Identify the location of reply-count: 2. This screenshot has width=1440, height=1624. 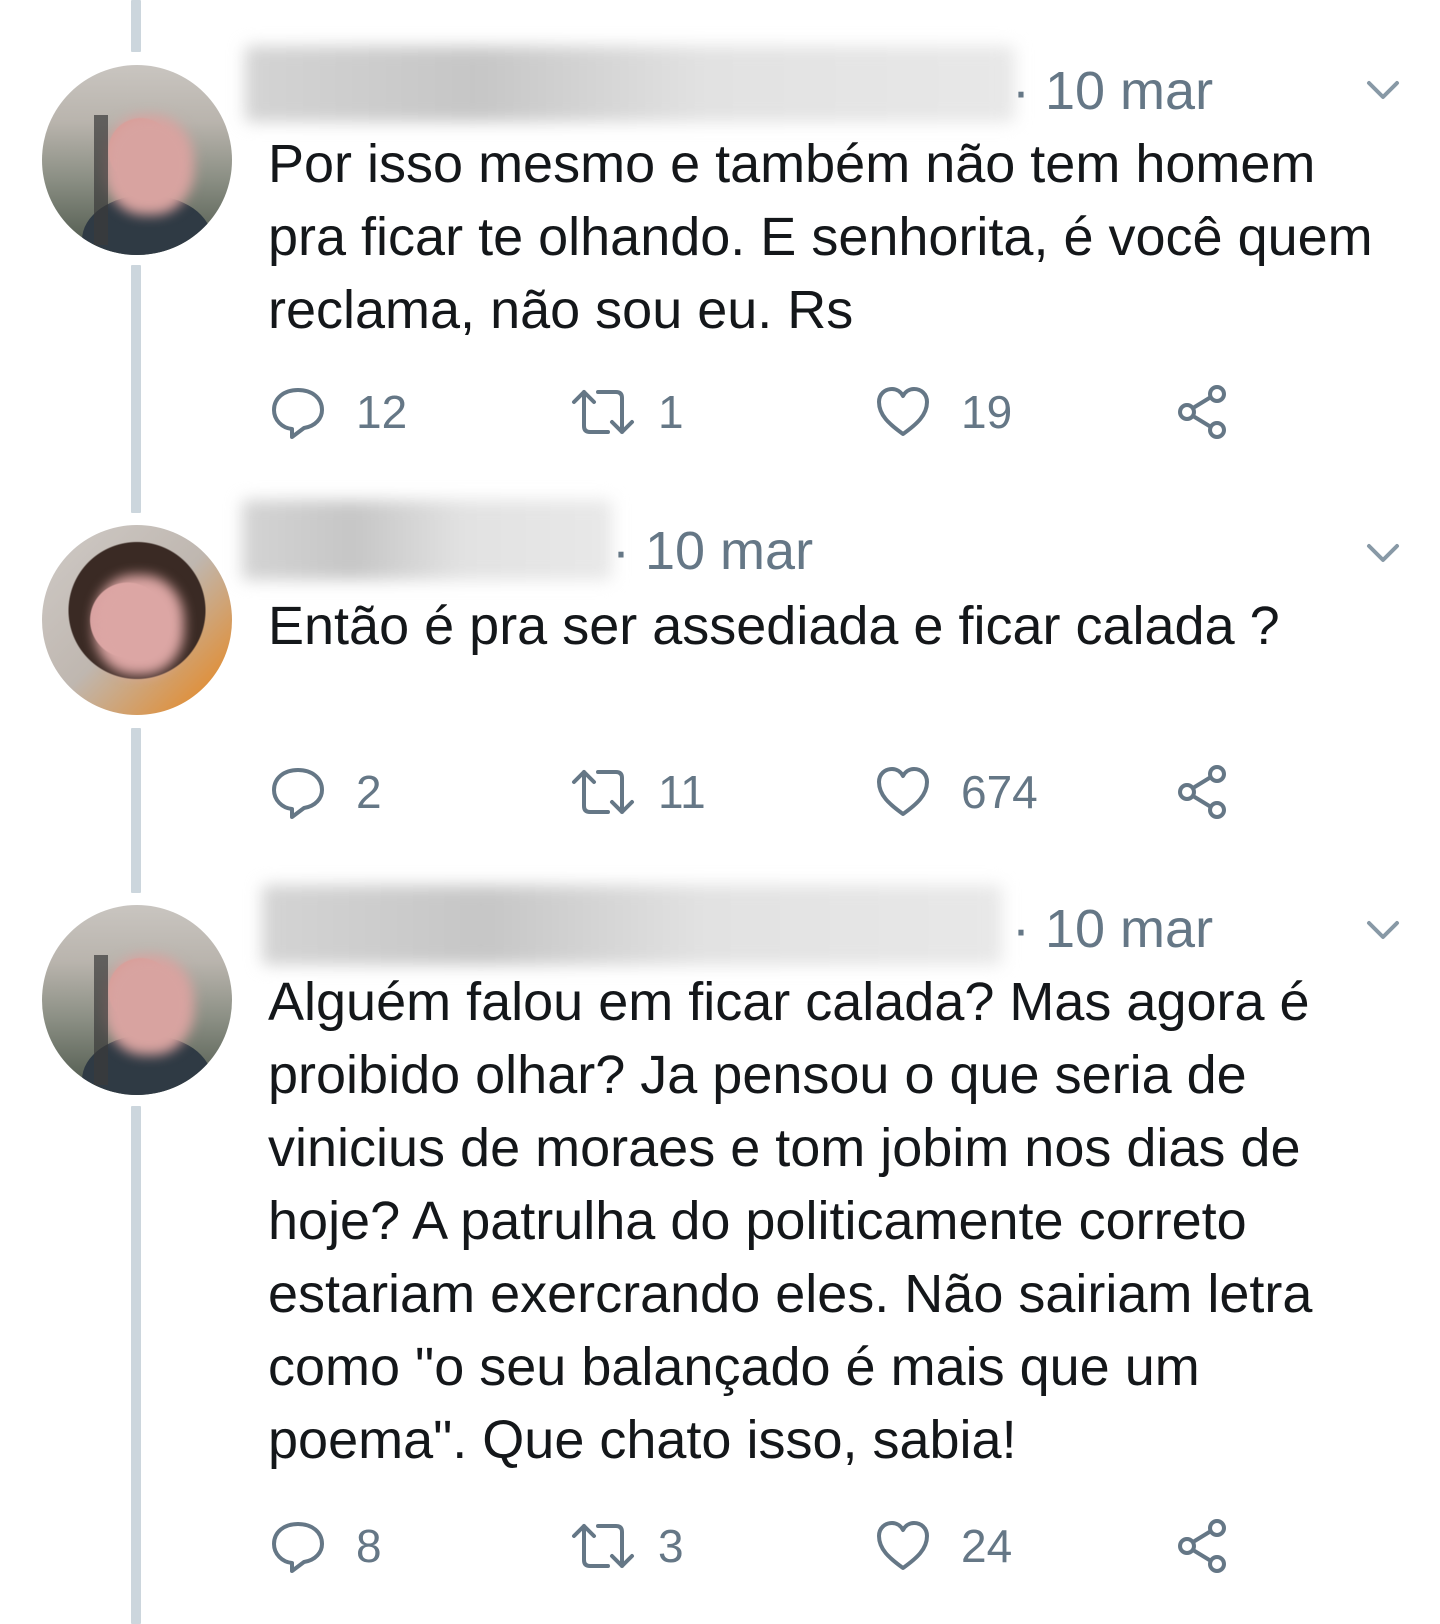
(369, 792).